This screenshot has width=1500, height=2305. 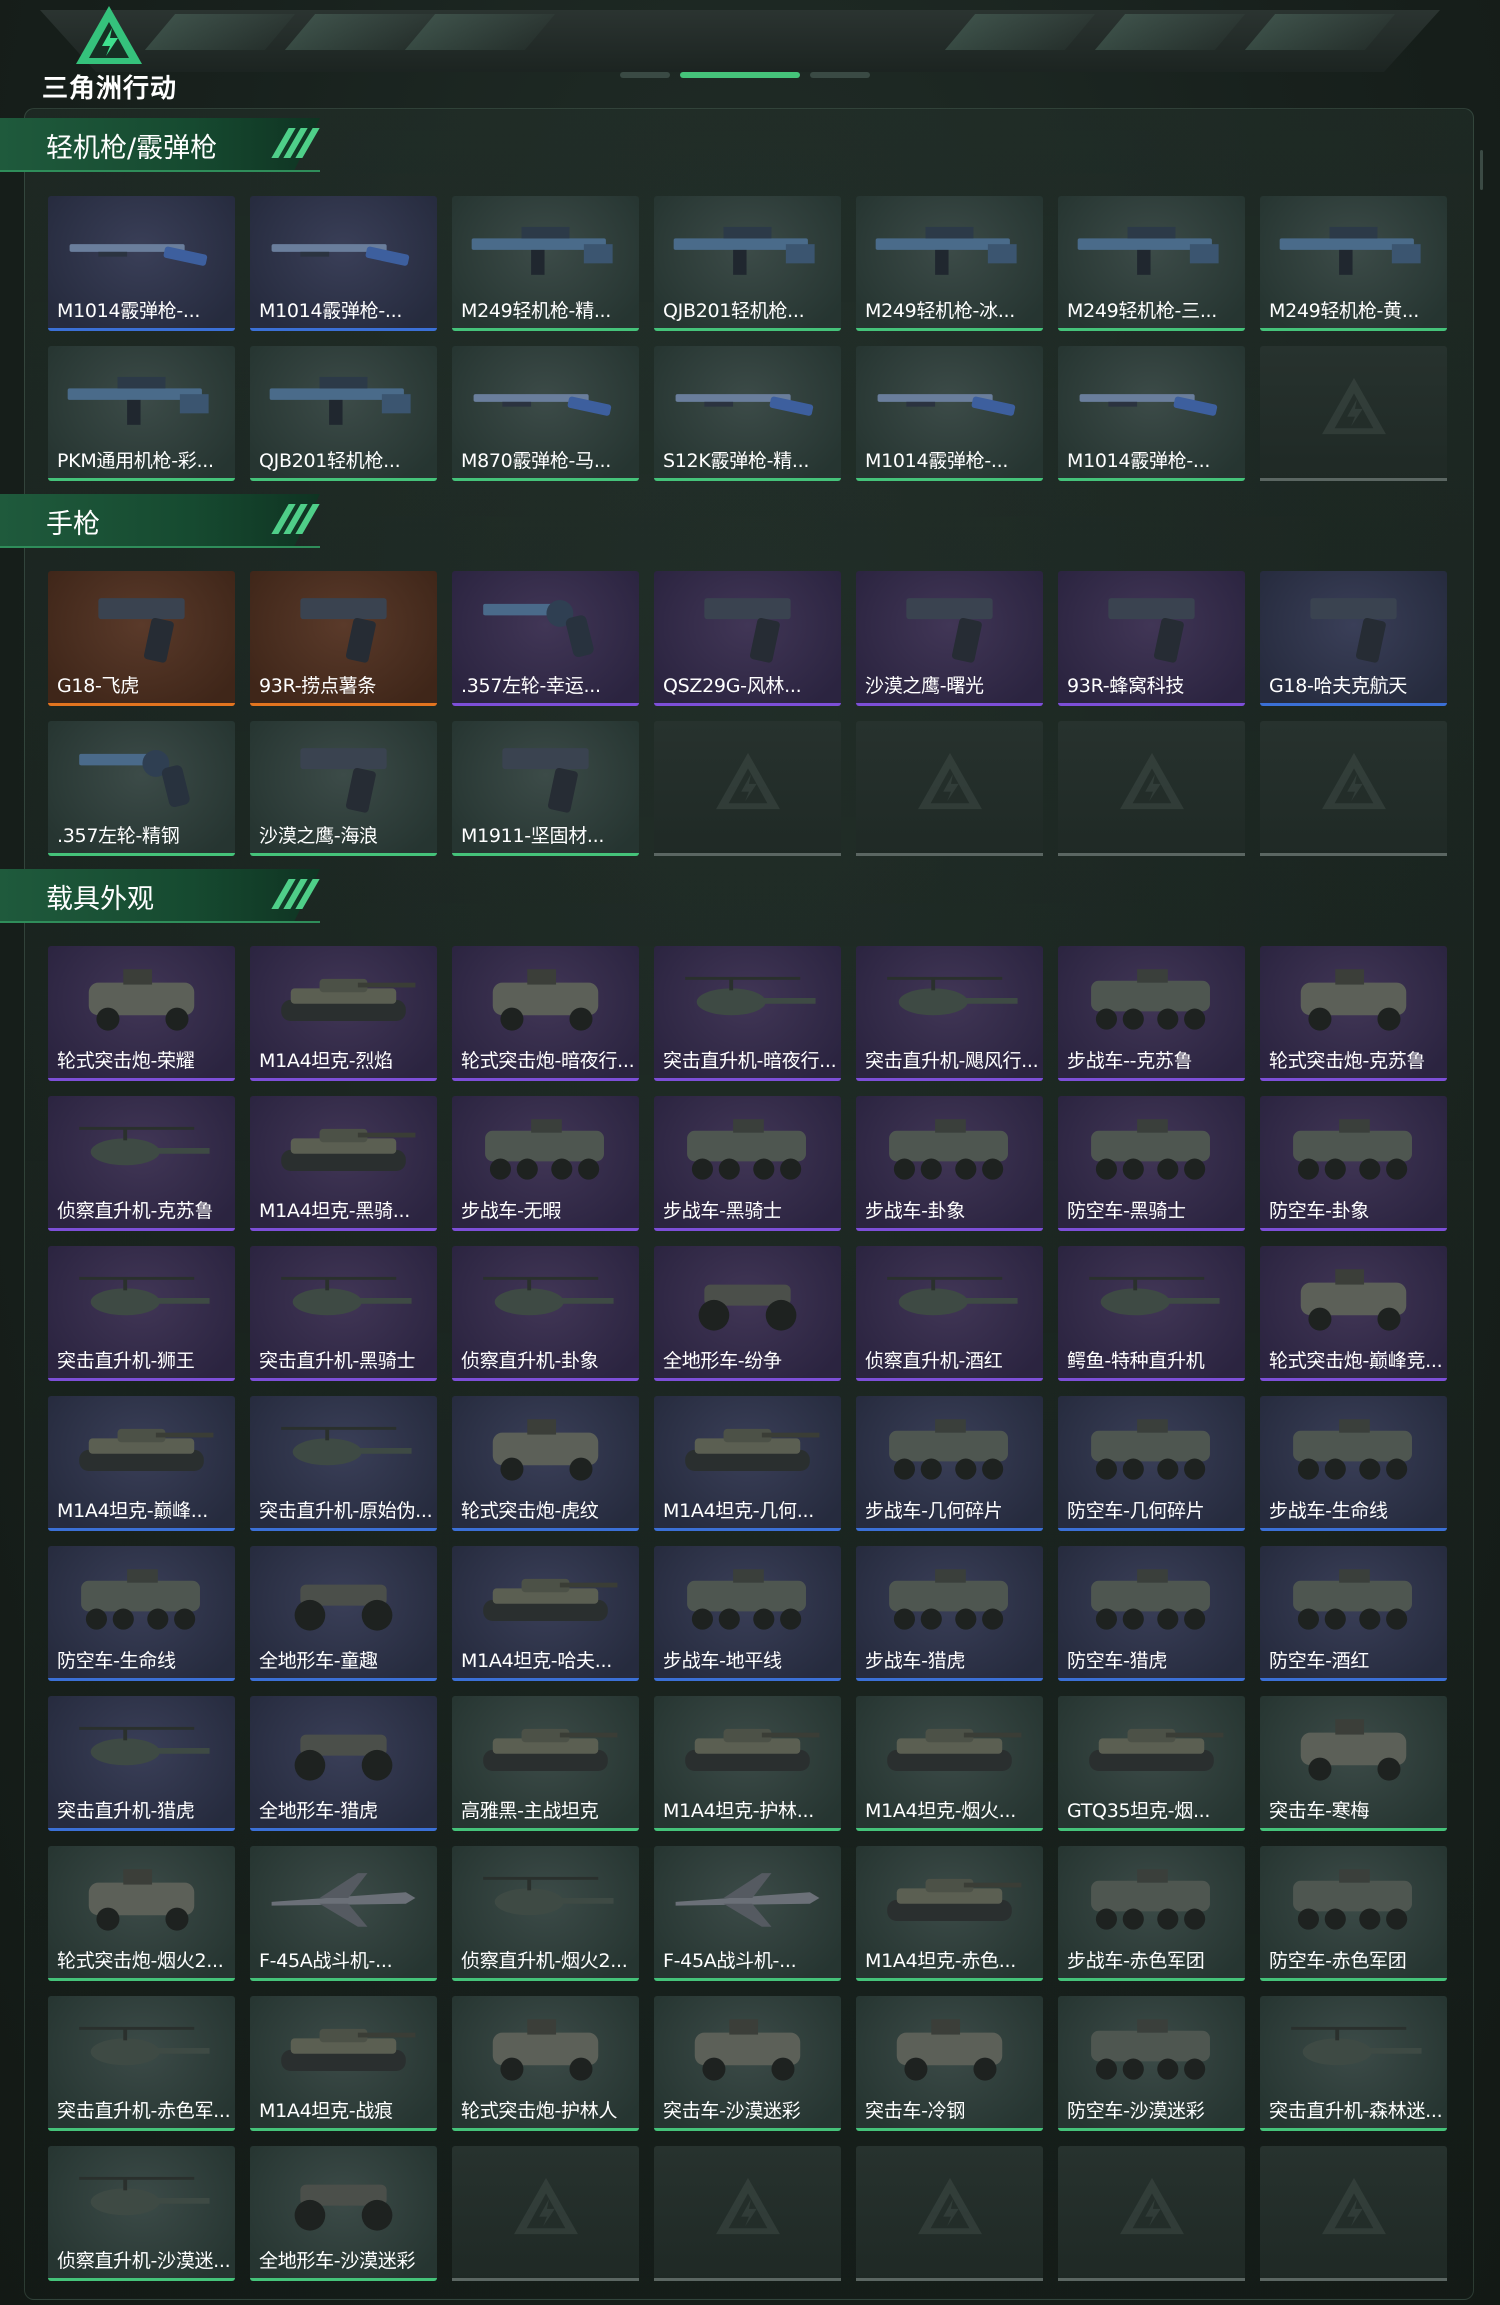 I want to click on item-card: 全地形车-纷争, so click(x=747, y=1313).